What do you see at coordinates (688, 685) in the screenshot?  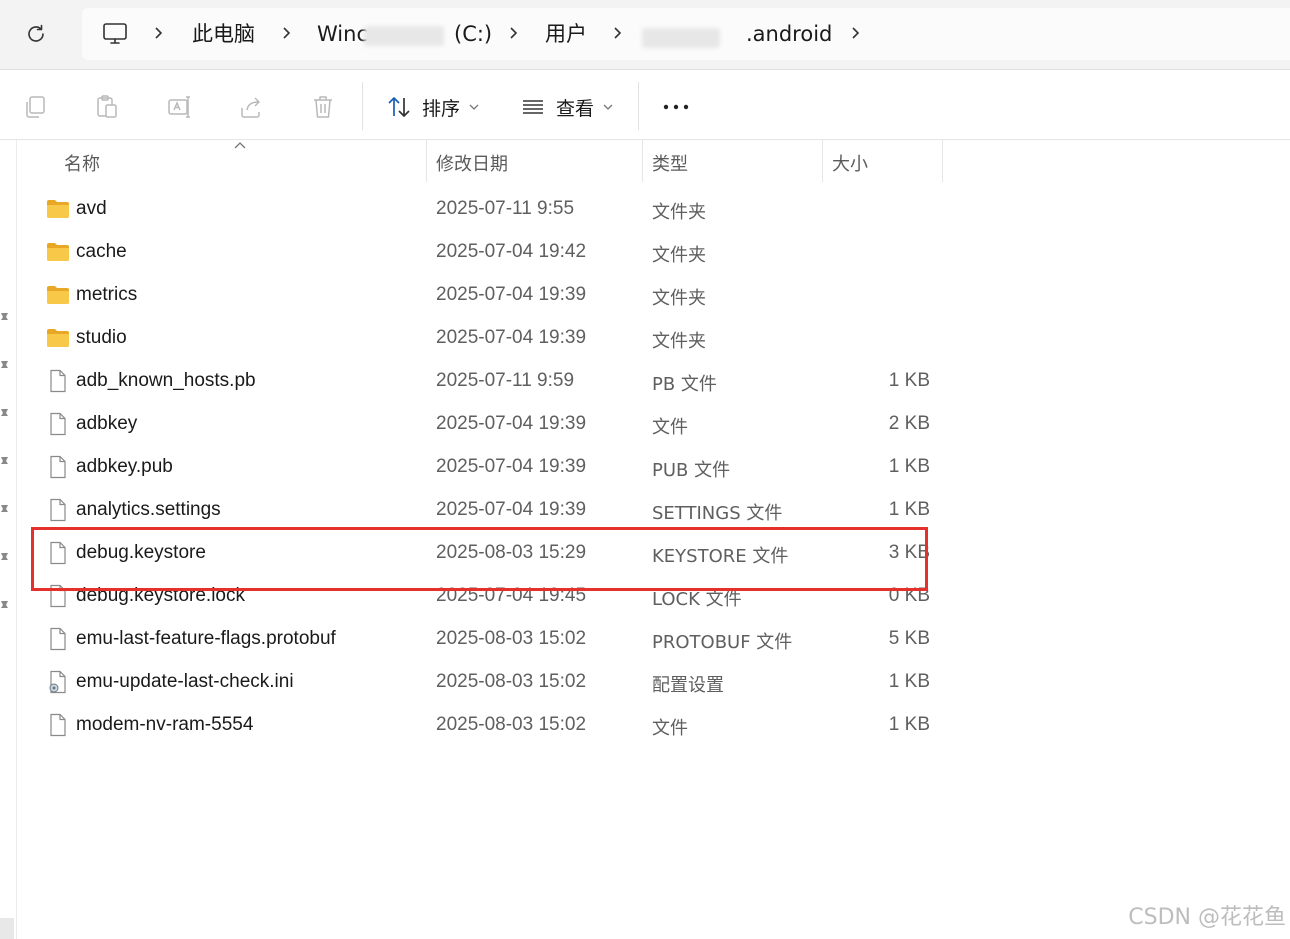 I see `file-type: 配置设置` at bounding box center [688, 685].